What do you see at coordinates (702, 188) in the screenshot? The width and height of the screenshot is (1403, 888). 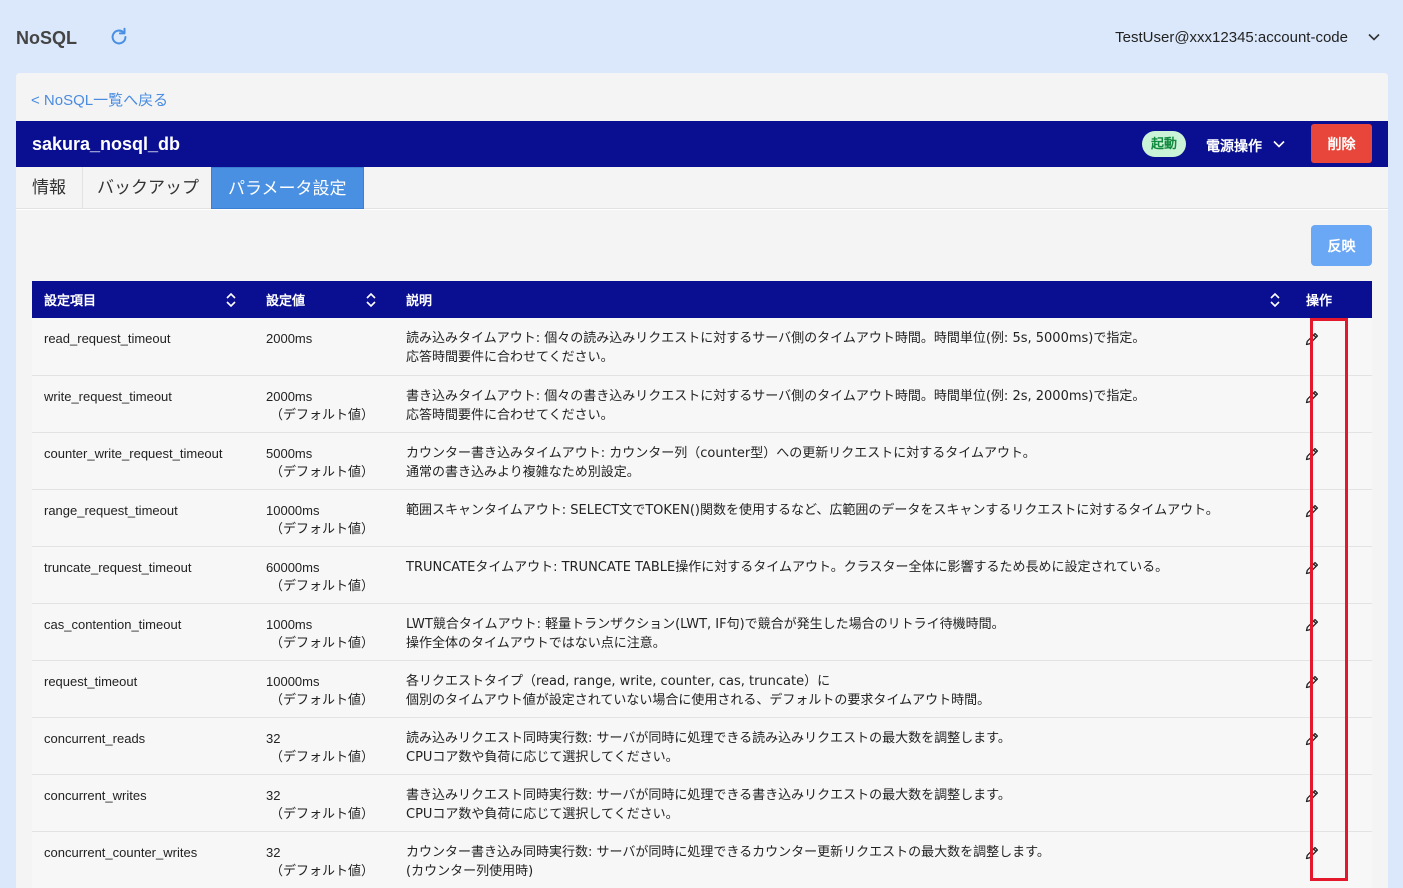 I see `tab-bar: 情報 バックアップ パラメータ設定` at bounding box center [702, 188].